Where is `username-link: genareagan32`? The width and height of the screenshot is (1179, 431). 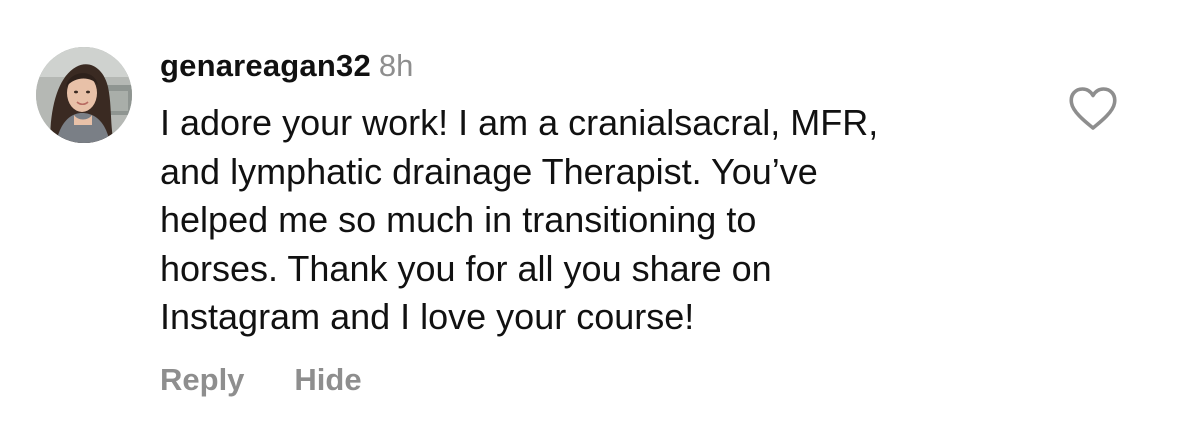
username-link: genareagan32 is located at coordinates (265, 65).